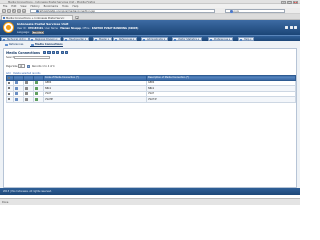 This screenshot has height=240, width=320. I want to click on tab-references: References, so click(13, 45).